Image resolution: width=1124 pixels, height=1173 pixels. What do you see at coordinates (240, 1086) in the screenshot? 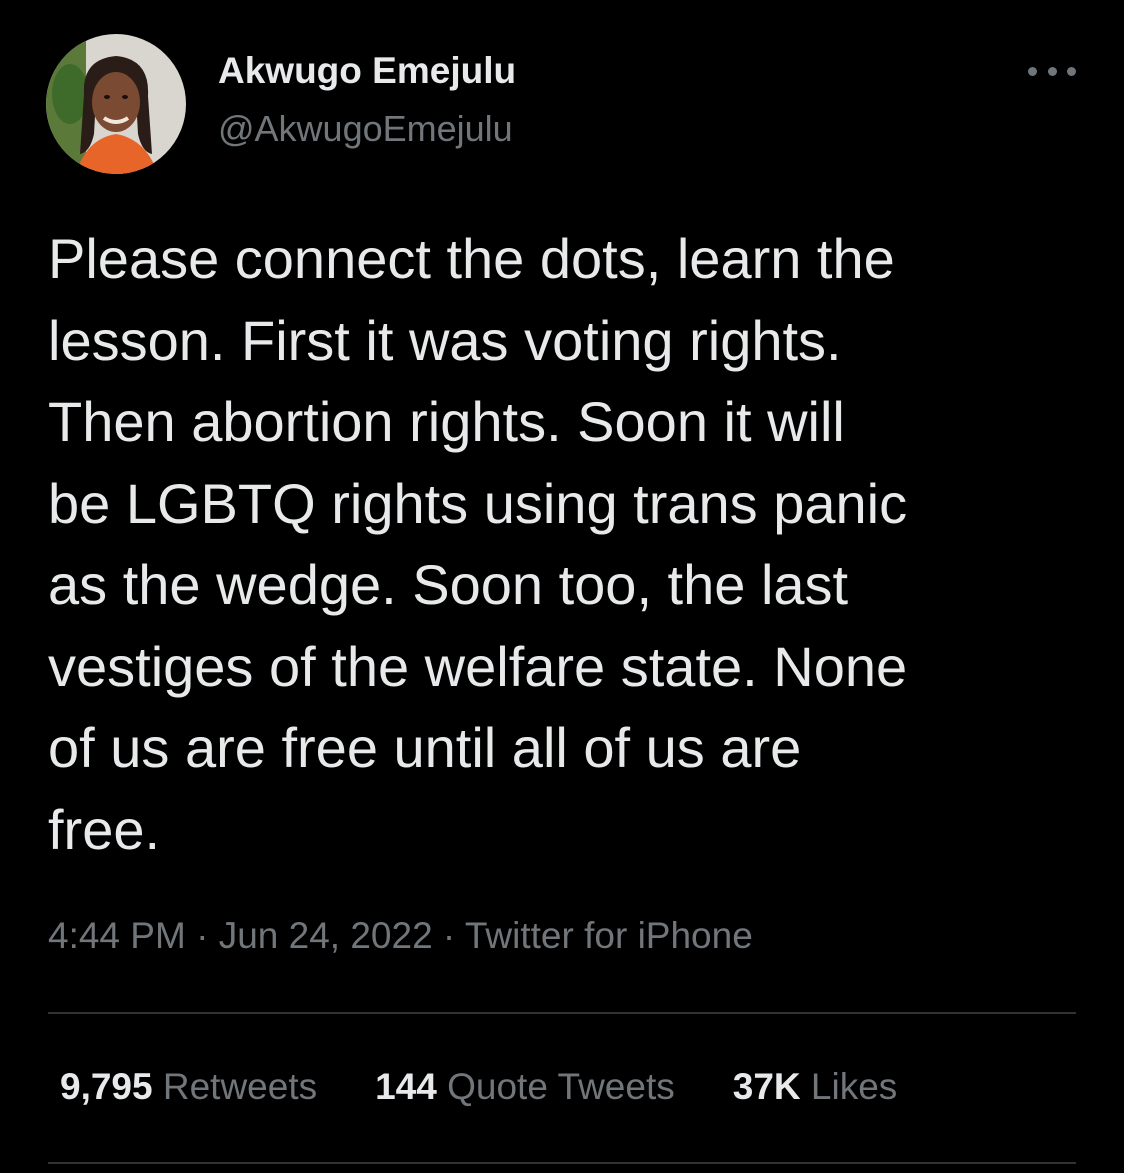
I see `retweets-label: Retweets` at bounding box center [240, 1086].